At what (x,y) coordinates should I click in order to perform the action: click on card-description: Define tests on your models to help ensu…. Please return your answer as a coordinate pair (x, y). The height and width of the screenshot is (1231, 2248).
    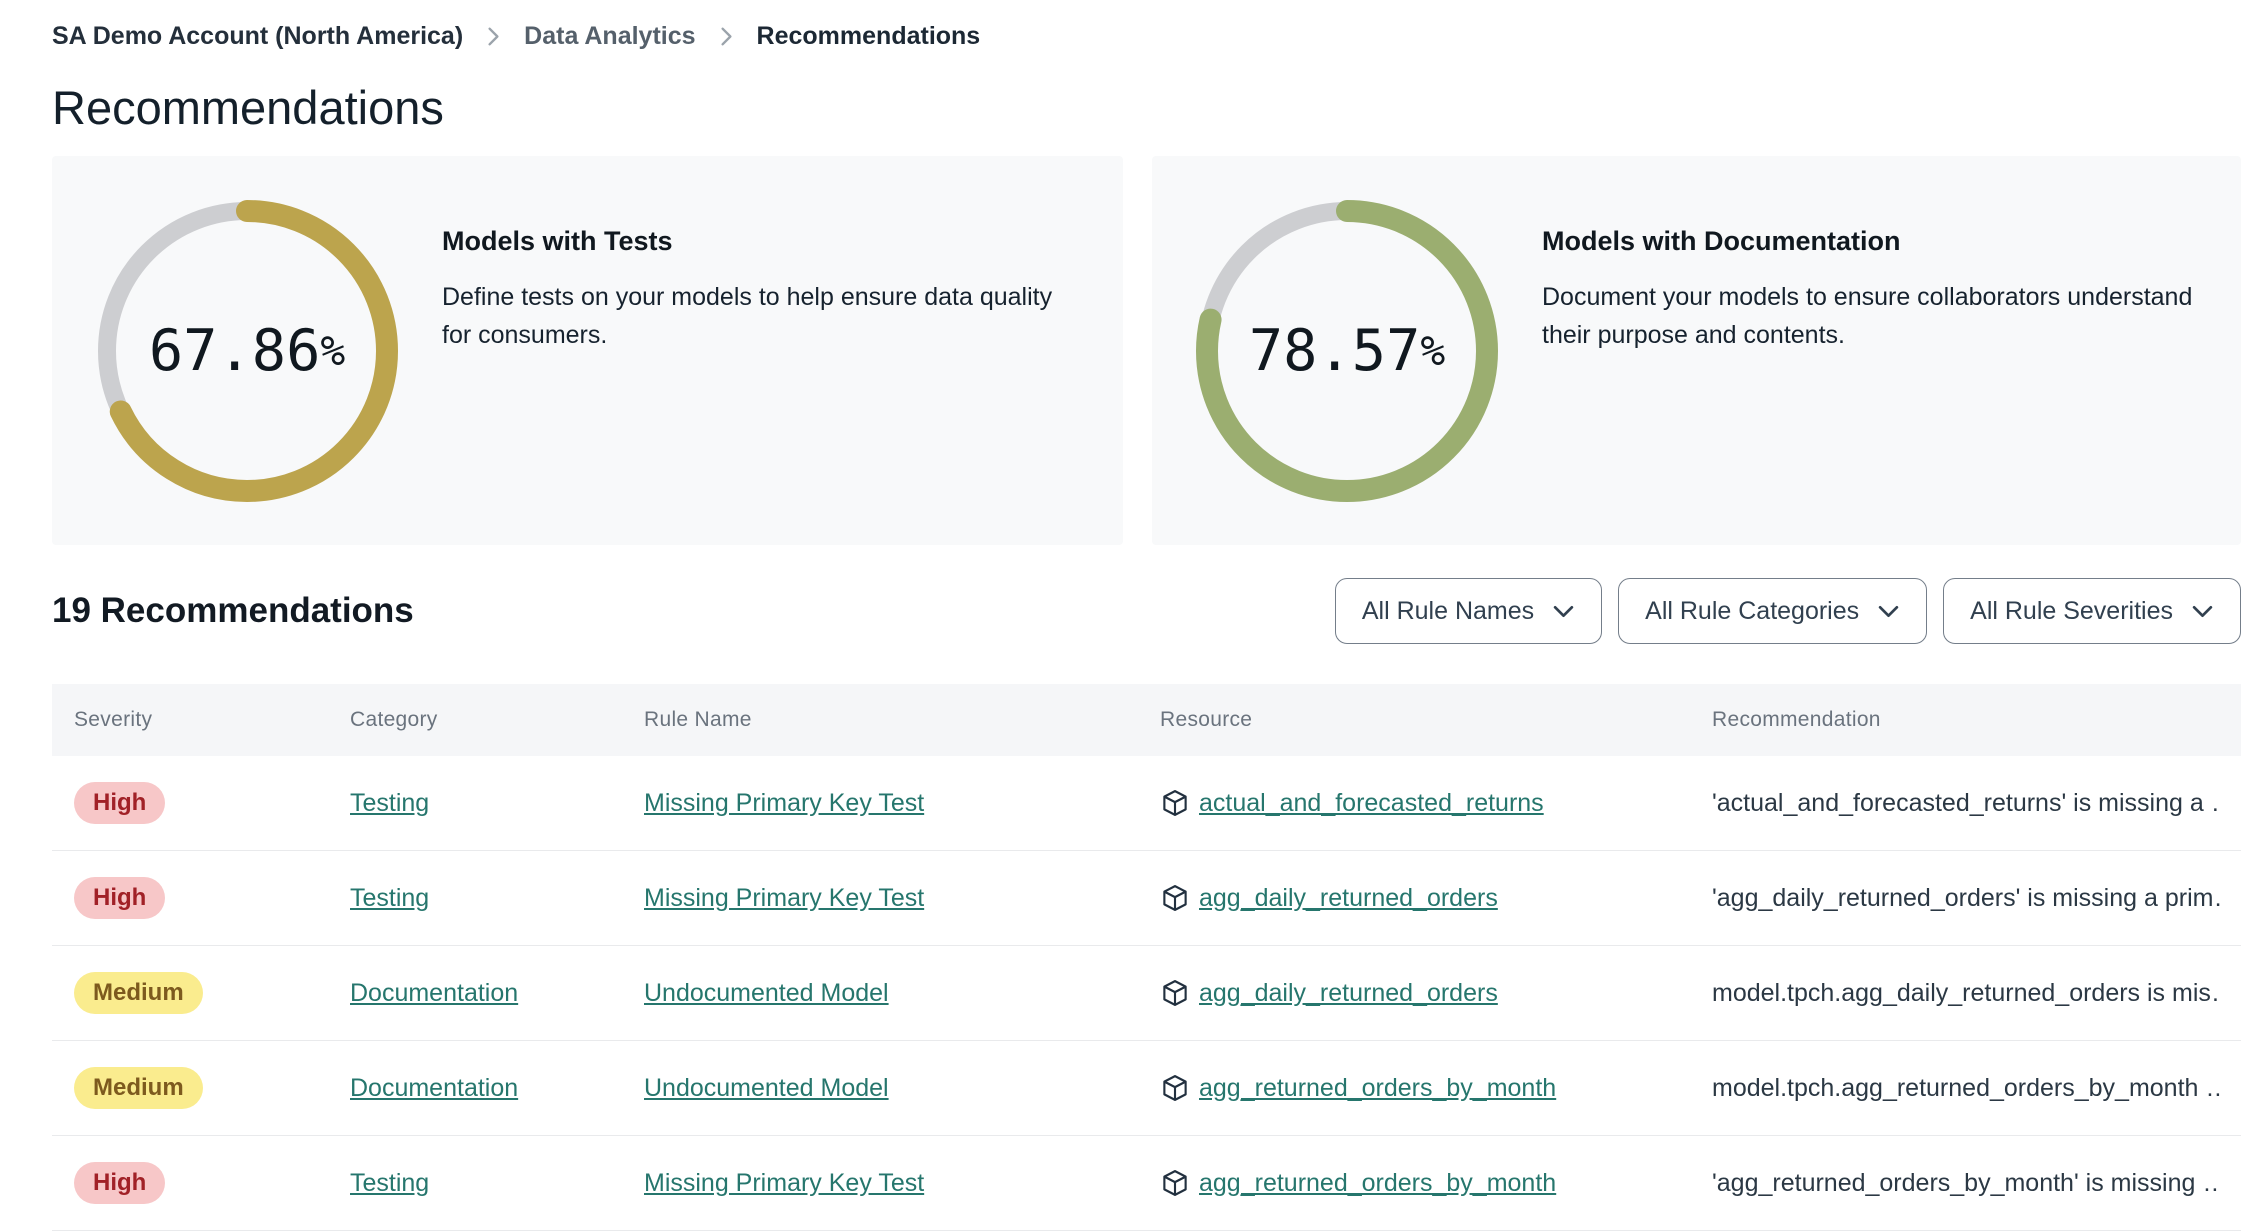
    Looking at the image, I should click on (747, 316).